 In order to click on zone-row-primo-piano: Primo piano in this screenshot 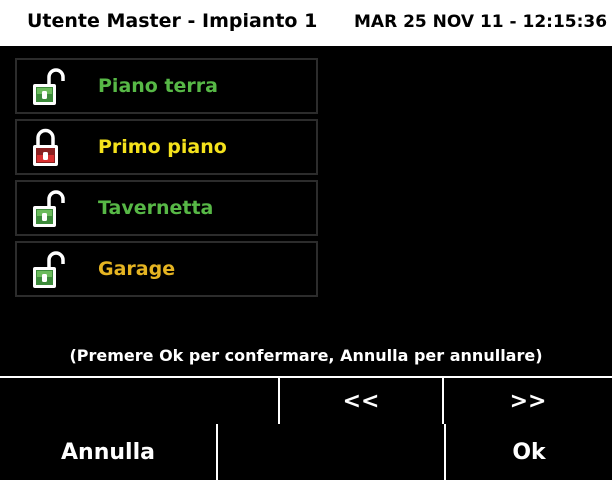, I will do `click(166, 147)`.